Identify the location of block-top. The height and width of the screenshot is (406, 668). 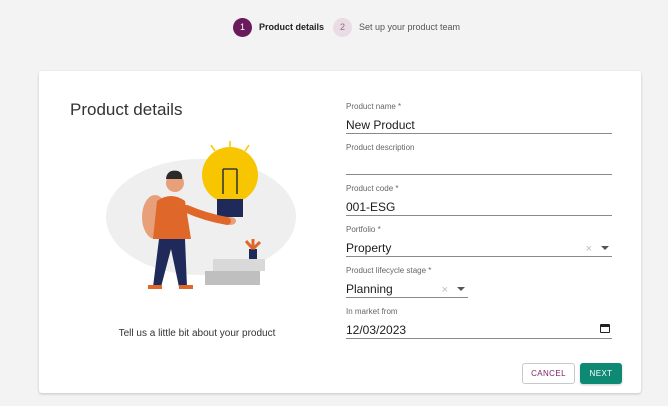
(239, 265).